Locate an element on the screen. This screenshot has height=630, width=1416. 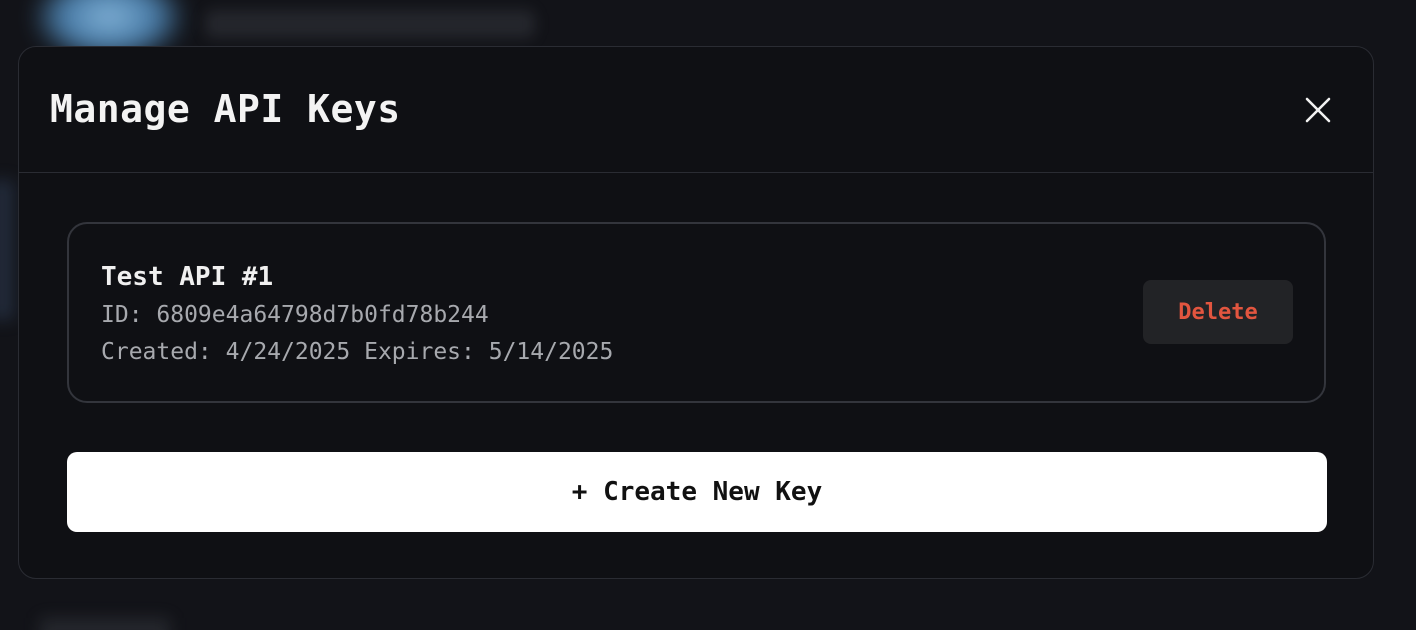
delete-key-button: Delete is located at coordinates (1218, 312).